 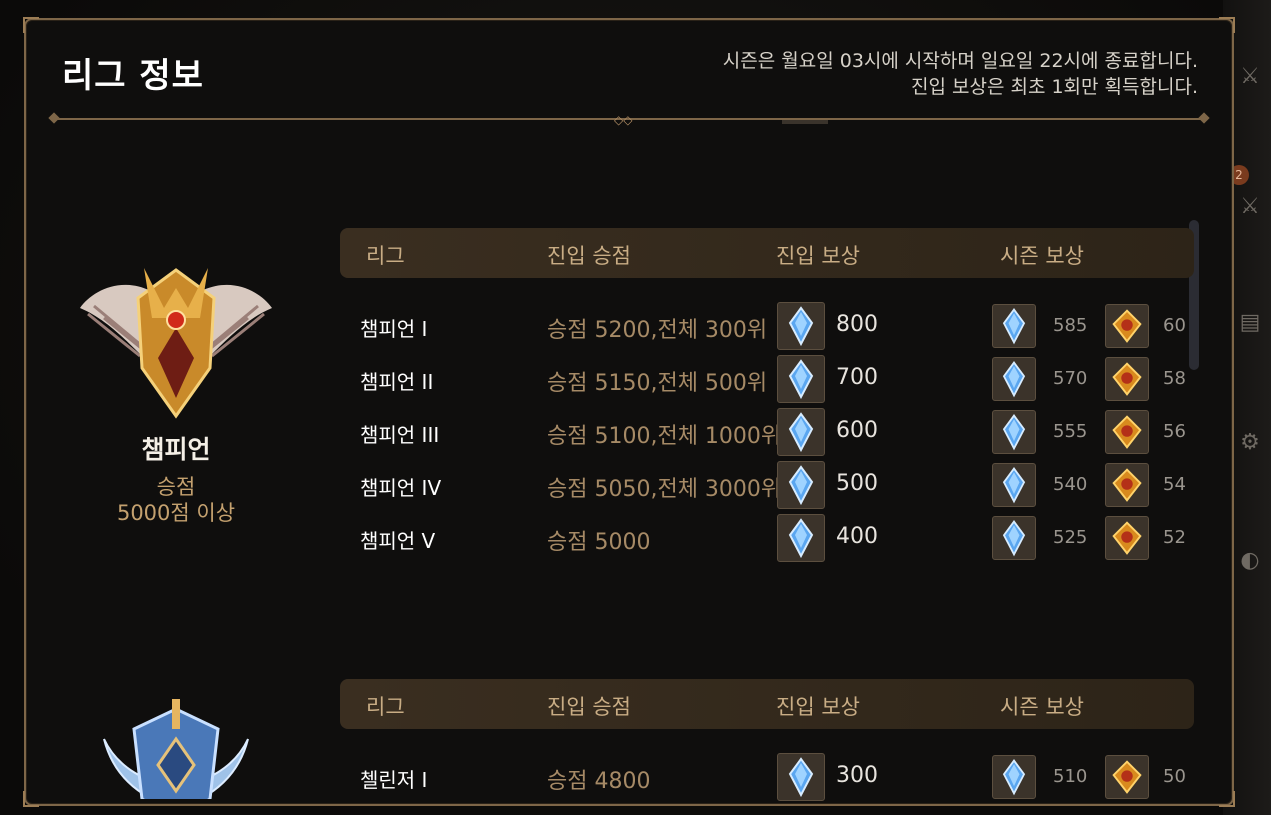 I want to click on season-gem-amount: 570, so click(x=1070, y=378).